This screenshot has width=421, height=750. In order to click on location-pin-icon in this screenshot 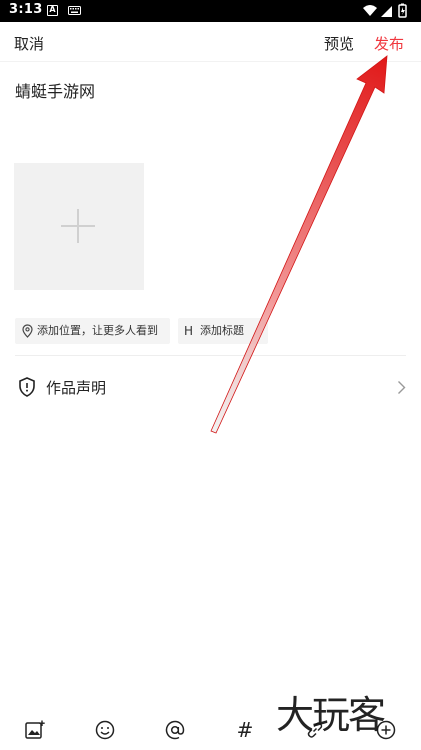, I will do `click(27, 331)`.